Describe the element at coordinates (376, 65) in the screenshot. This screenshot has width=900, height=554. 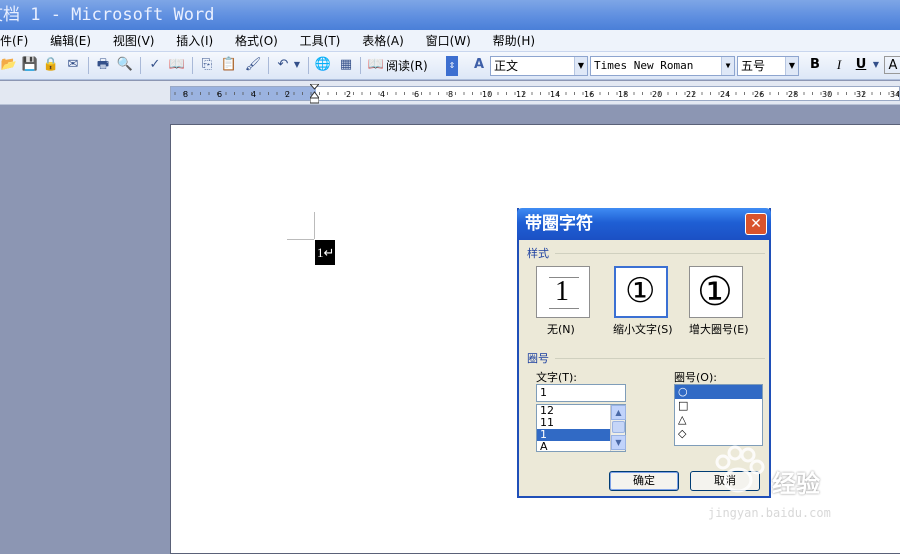
I see `reading-layout-icon: 📖` at that location.